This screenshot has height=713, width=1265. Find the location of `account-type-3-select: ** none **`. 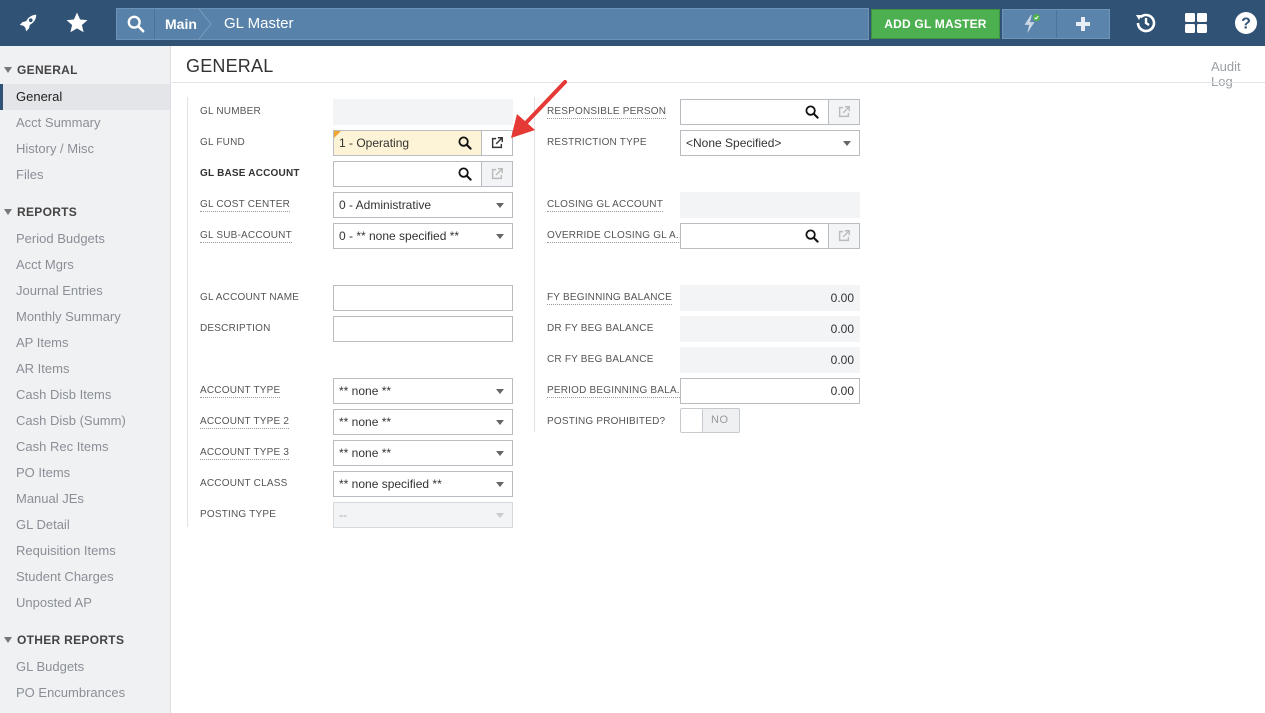

account-type-3-select: ** none ** is located at coordinates (423, 453).